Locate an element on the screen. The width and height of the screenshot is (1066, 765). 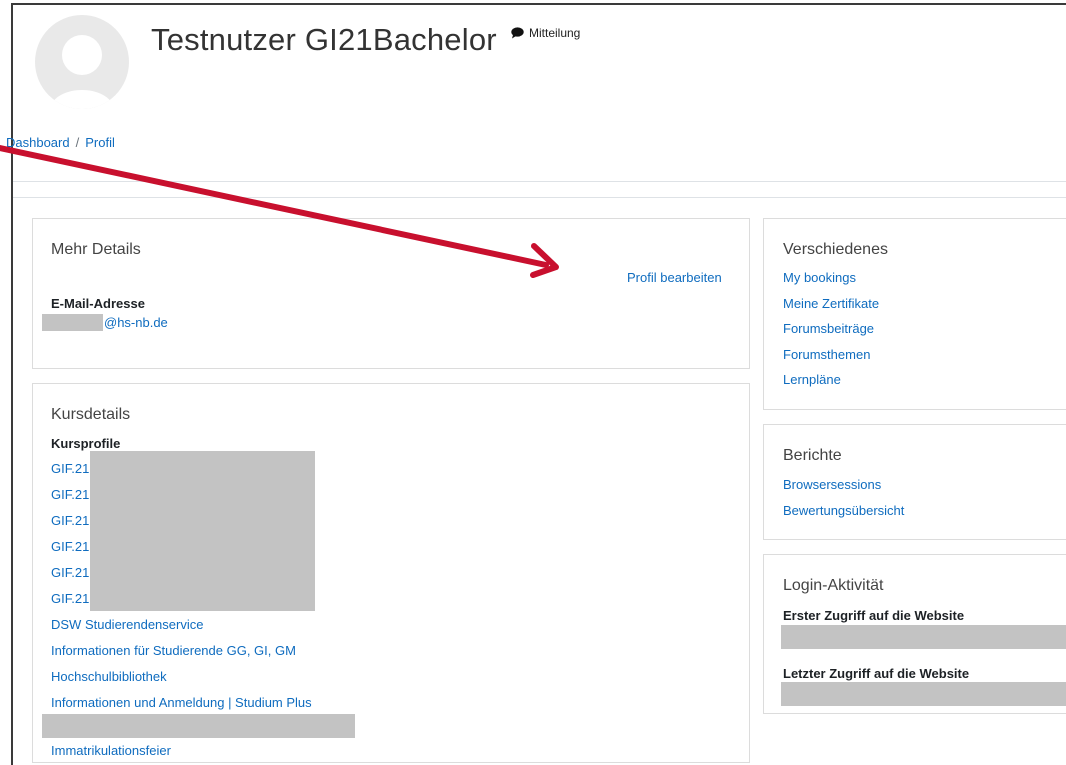
email-label: E-Mail-Adresse is located at coordinates (98, 303).